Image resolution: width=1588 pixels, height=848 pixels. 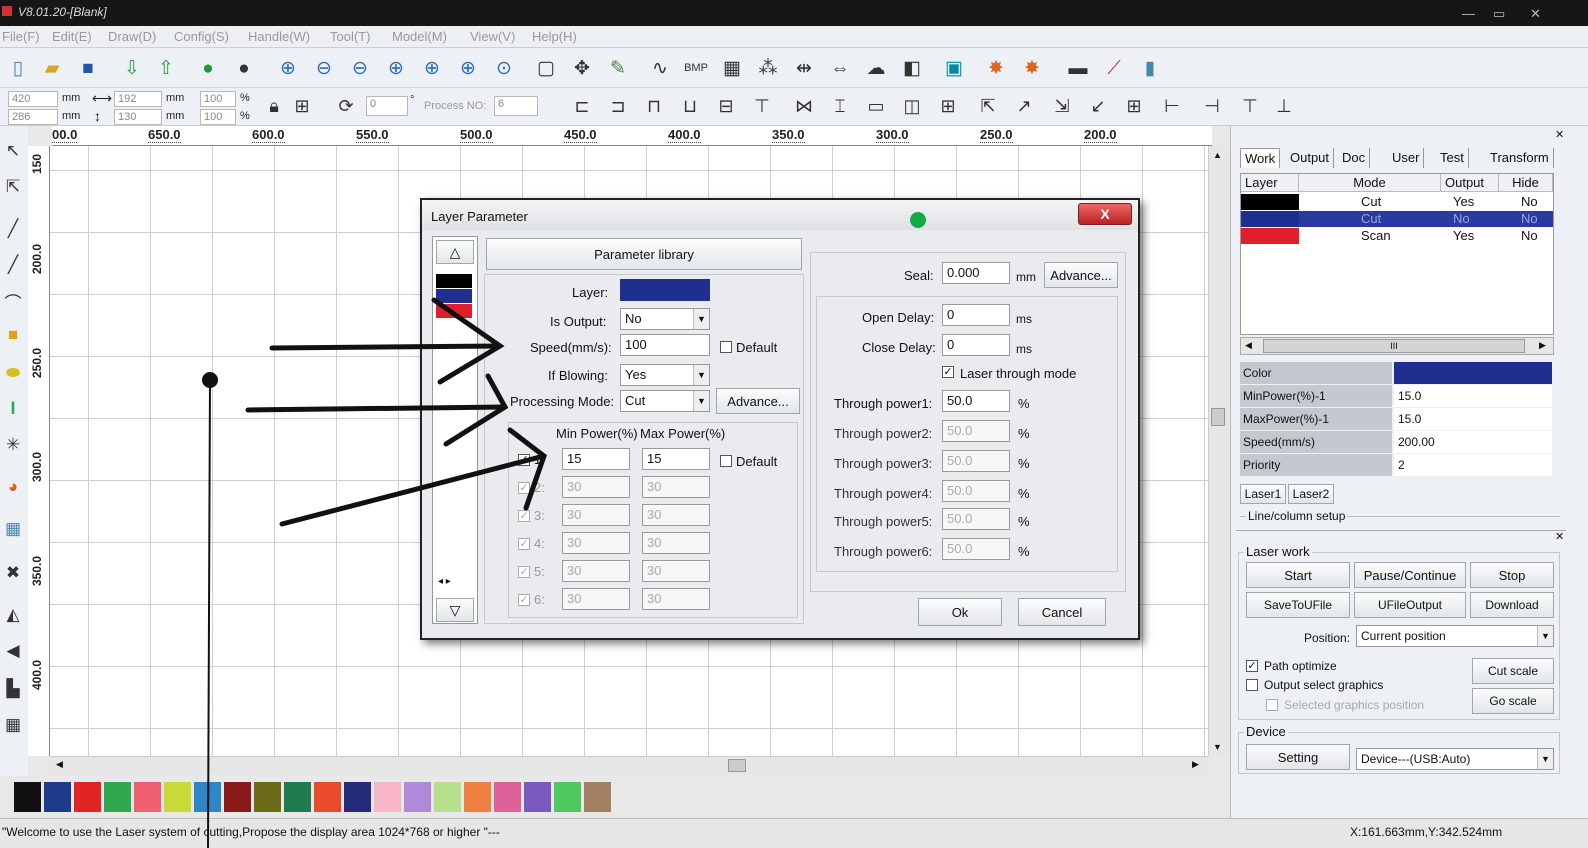 I want to click on polyline-icon: ╱, so click(x=13, y=265).